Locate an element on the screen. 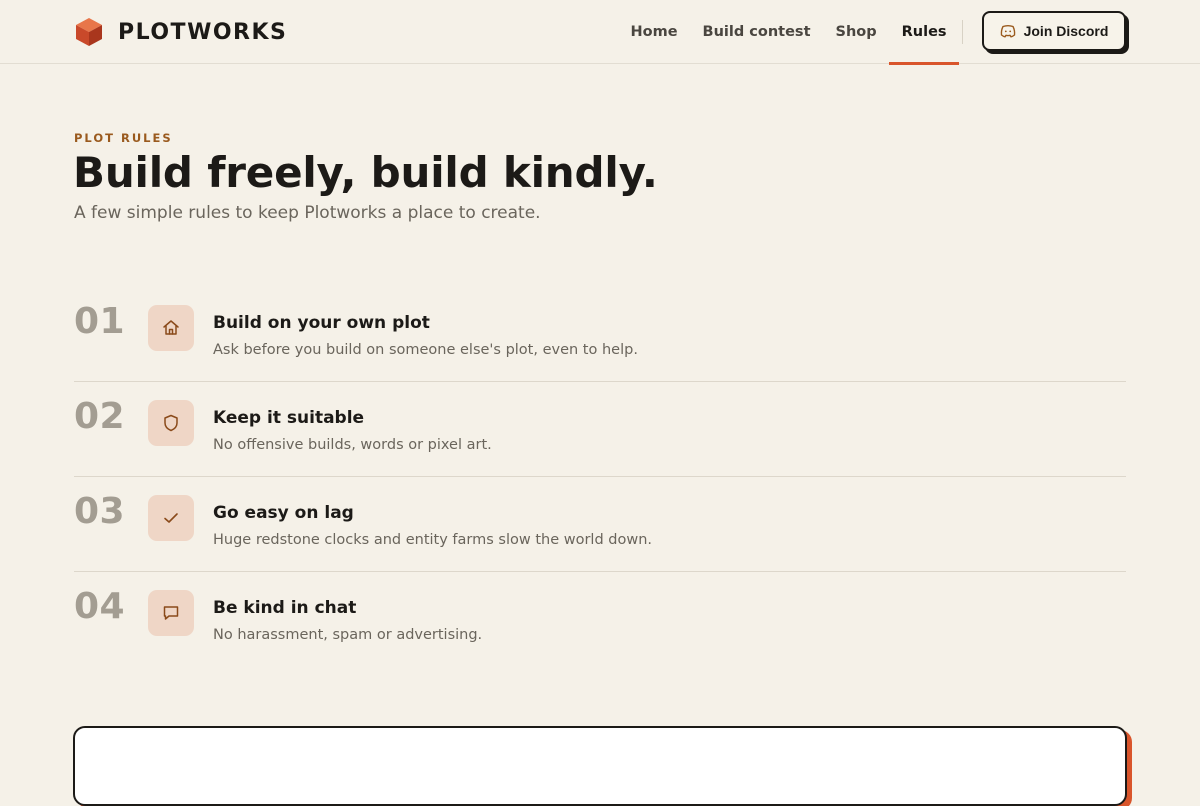 The width and height of the screenshot is (1200, 806). rule-description: No harassment, spam or advertising. is located at coordinates (348, 635).